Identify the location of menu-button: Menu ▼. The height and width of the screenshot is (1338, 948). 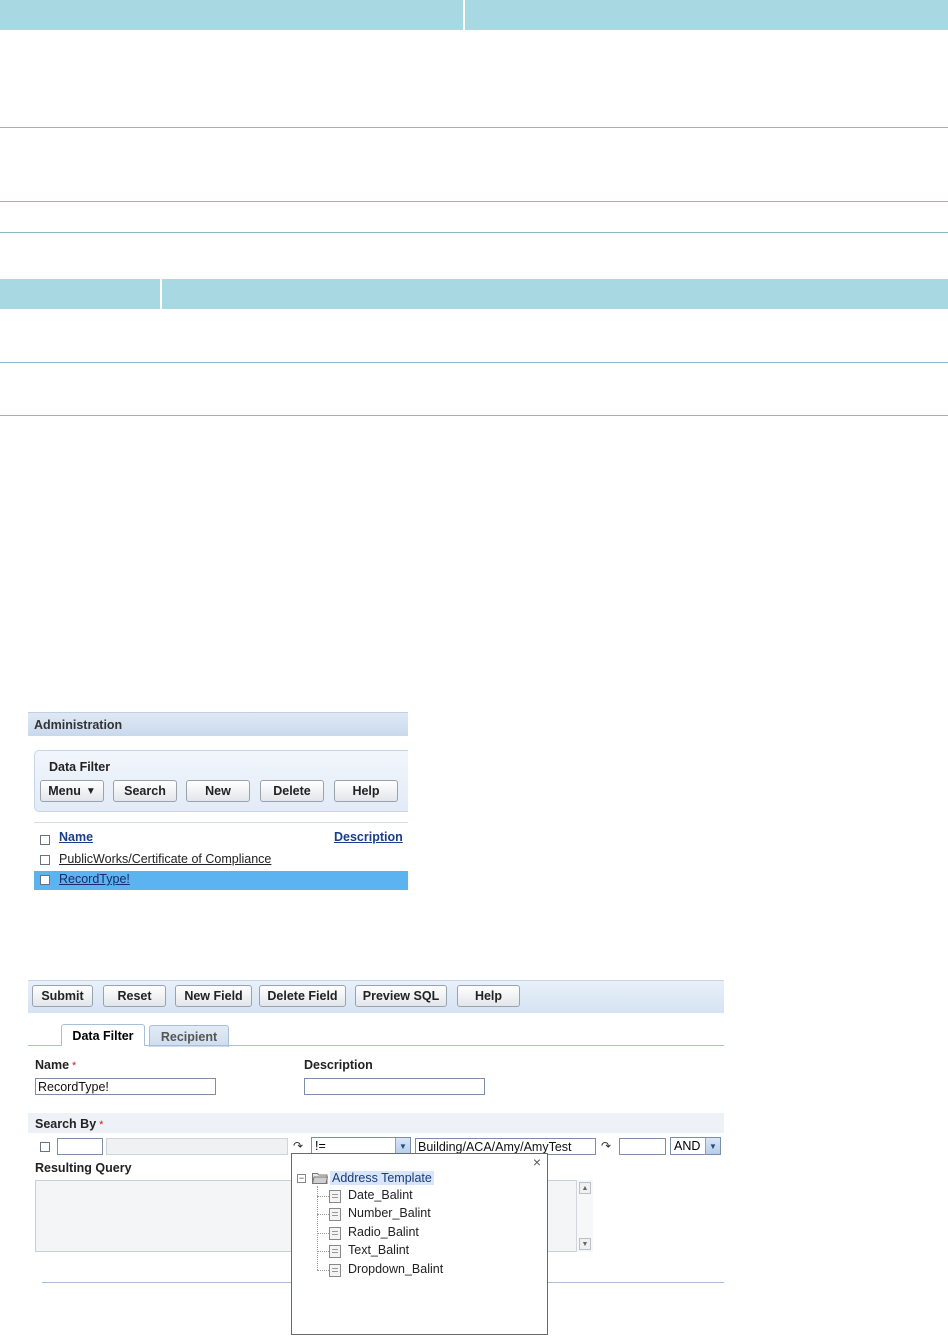
(72, 791).